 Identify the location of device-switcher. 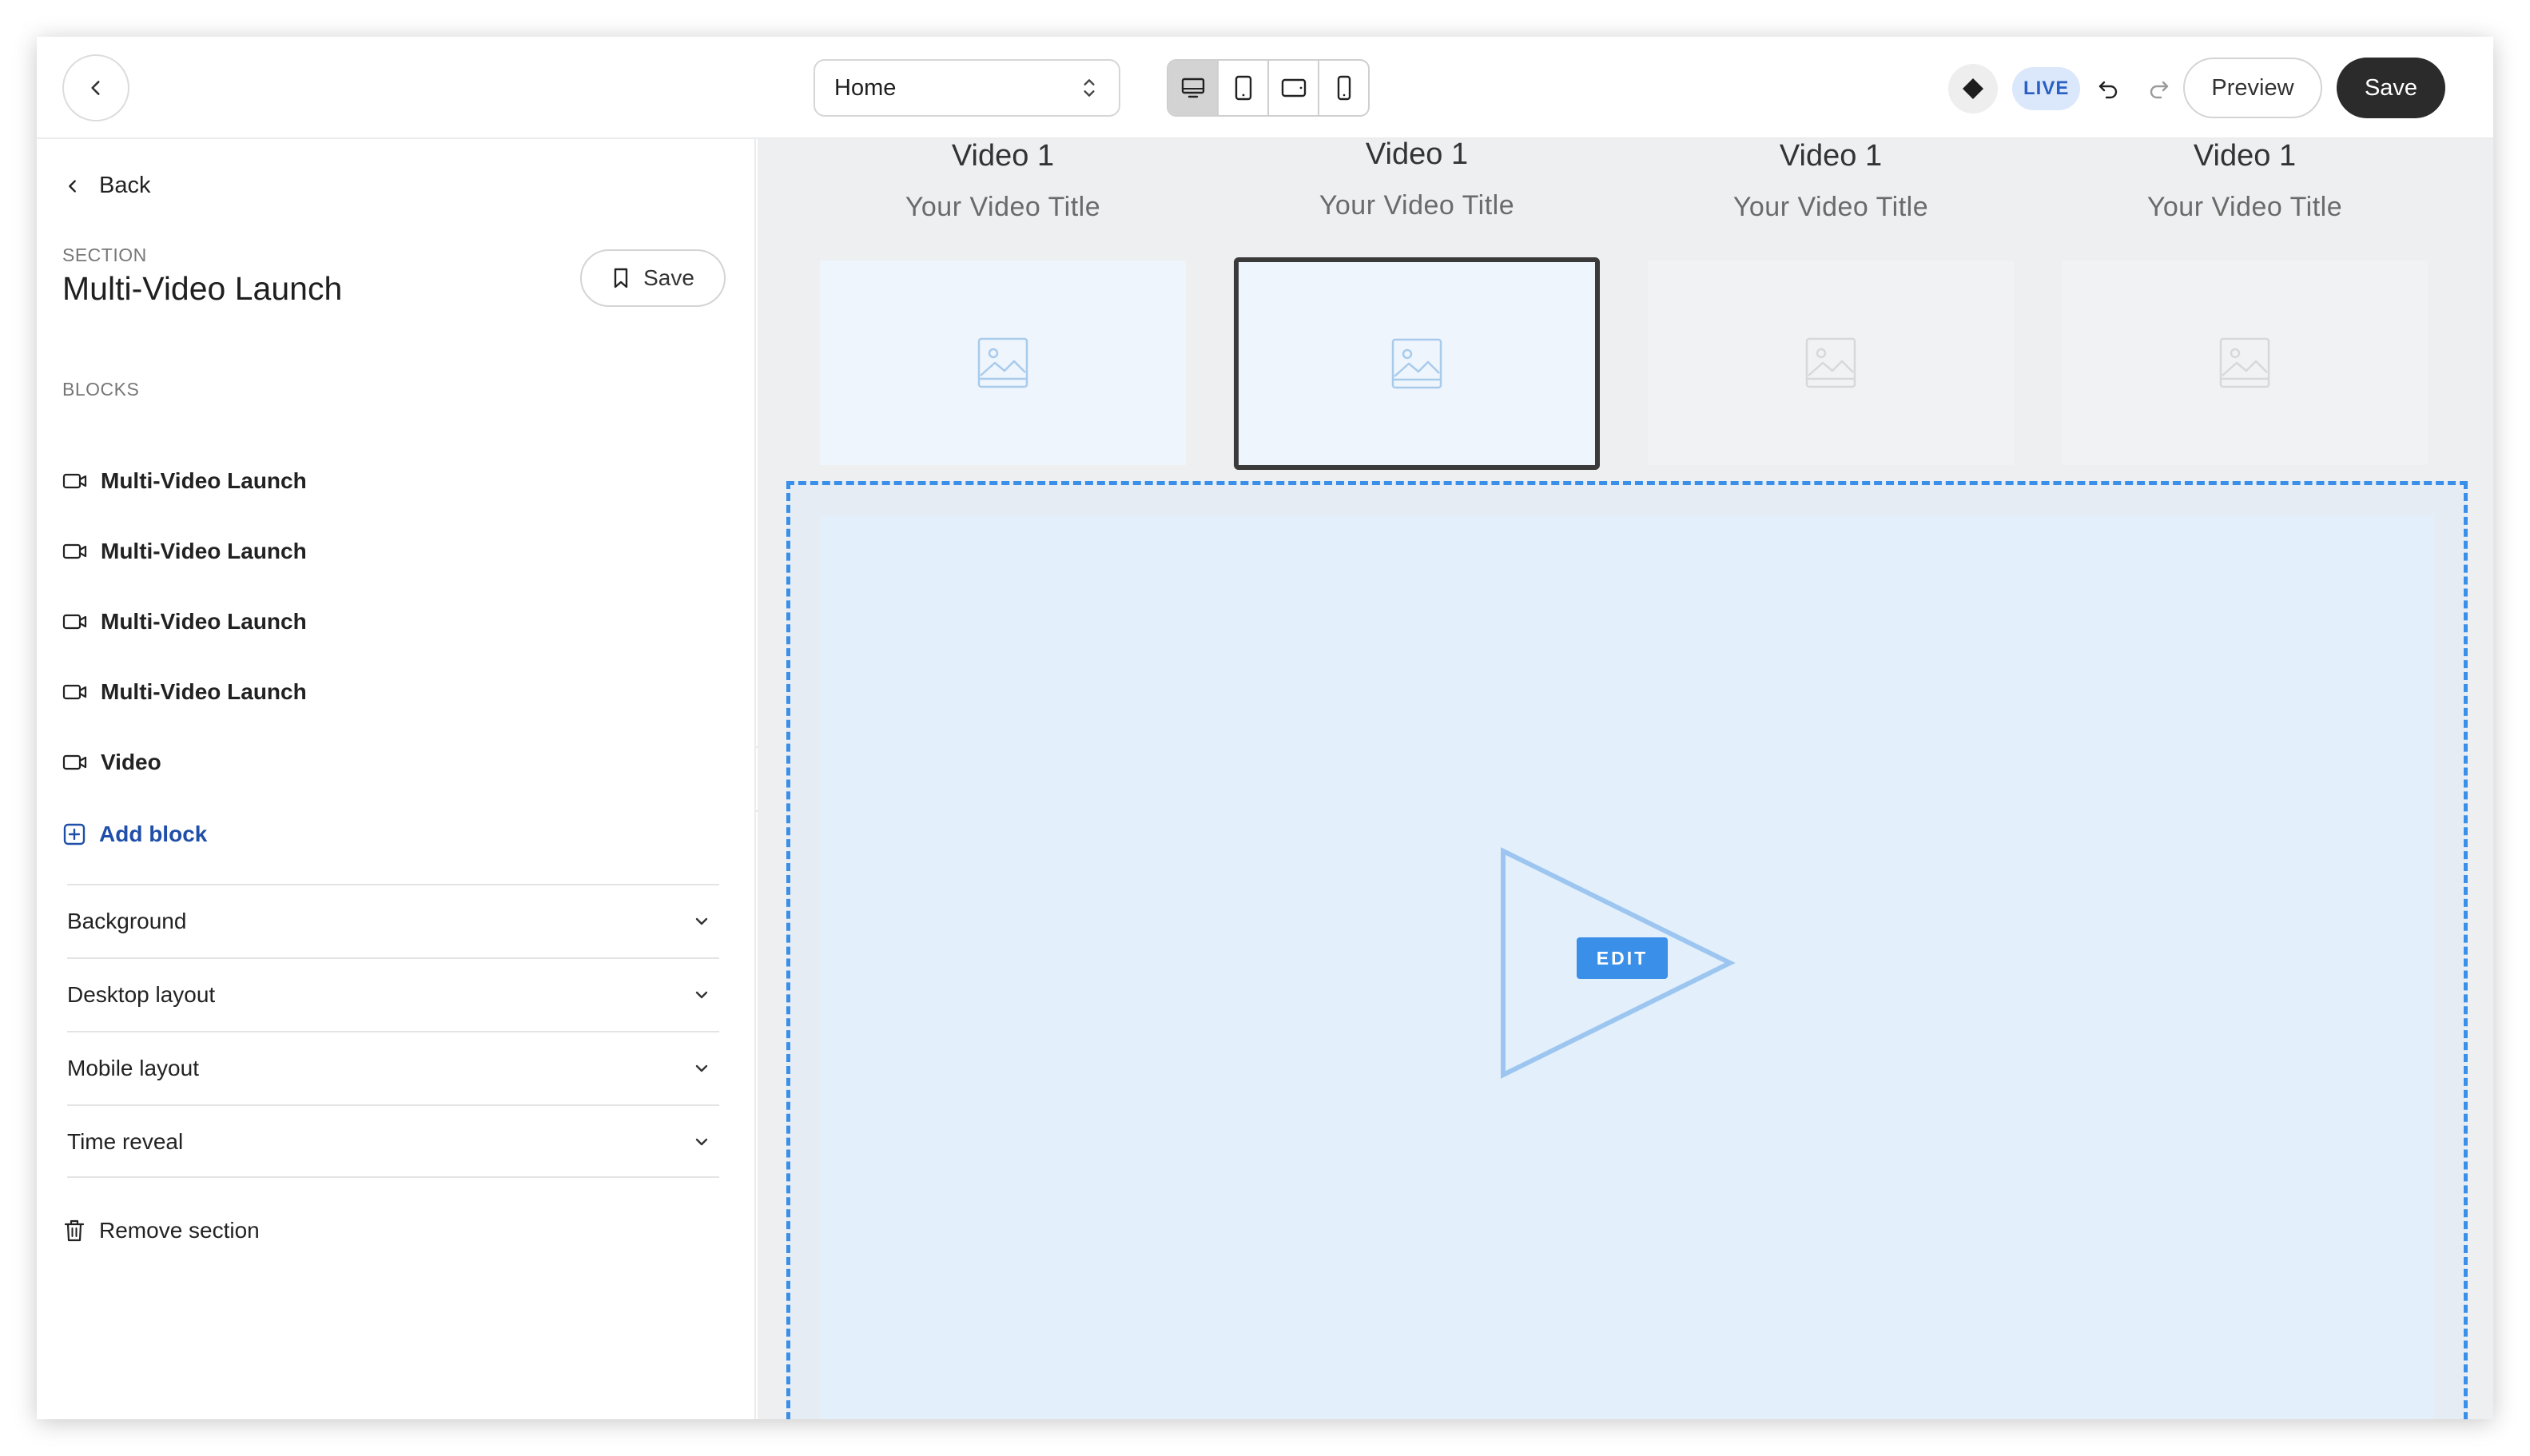
(1268, 88).